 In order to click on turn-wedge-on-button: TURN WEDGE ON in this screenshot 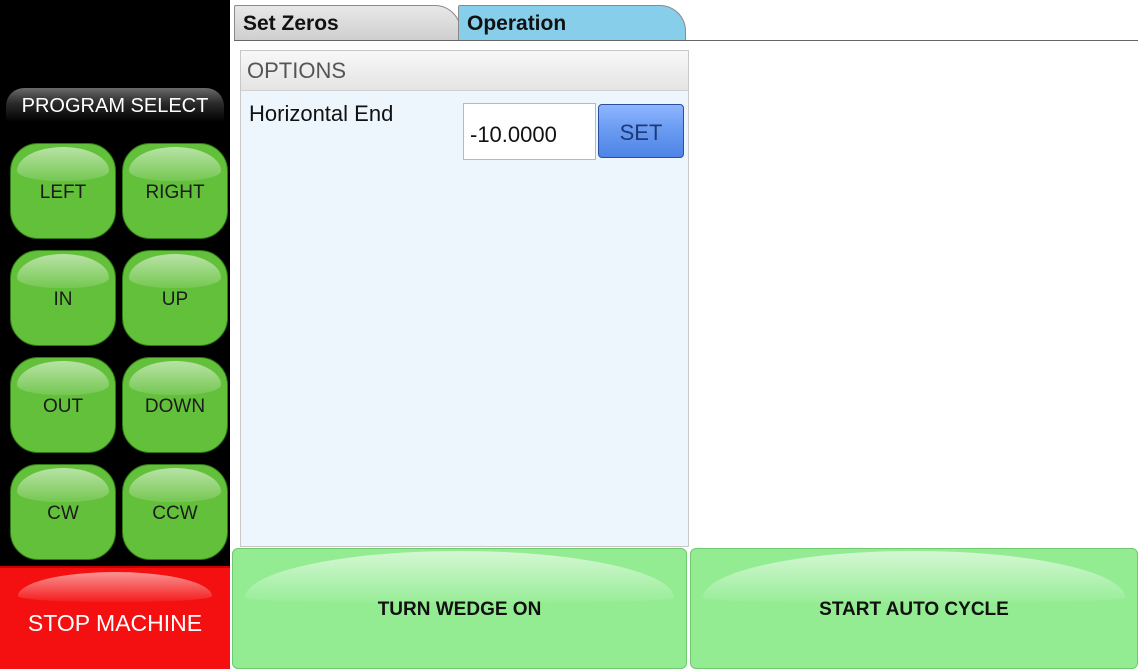, I will do `click(459, 608)`.